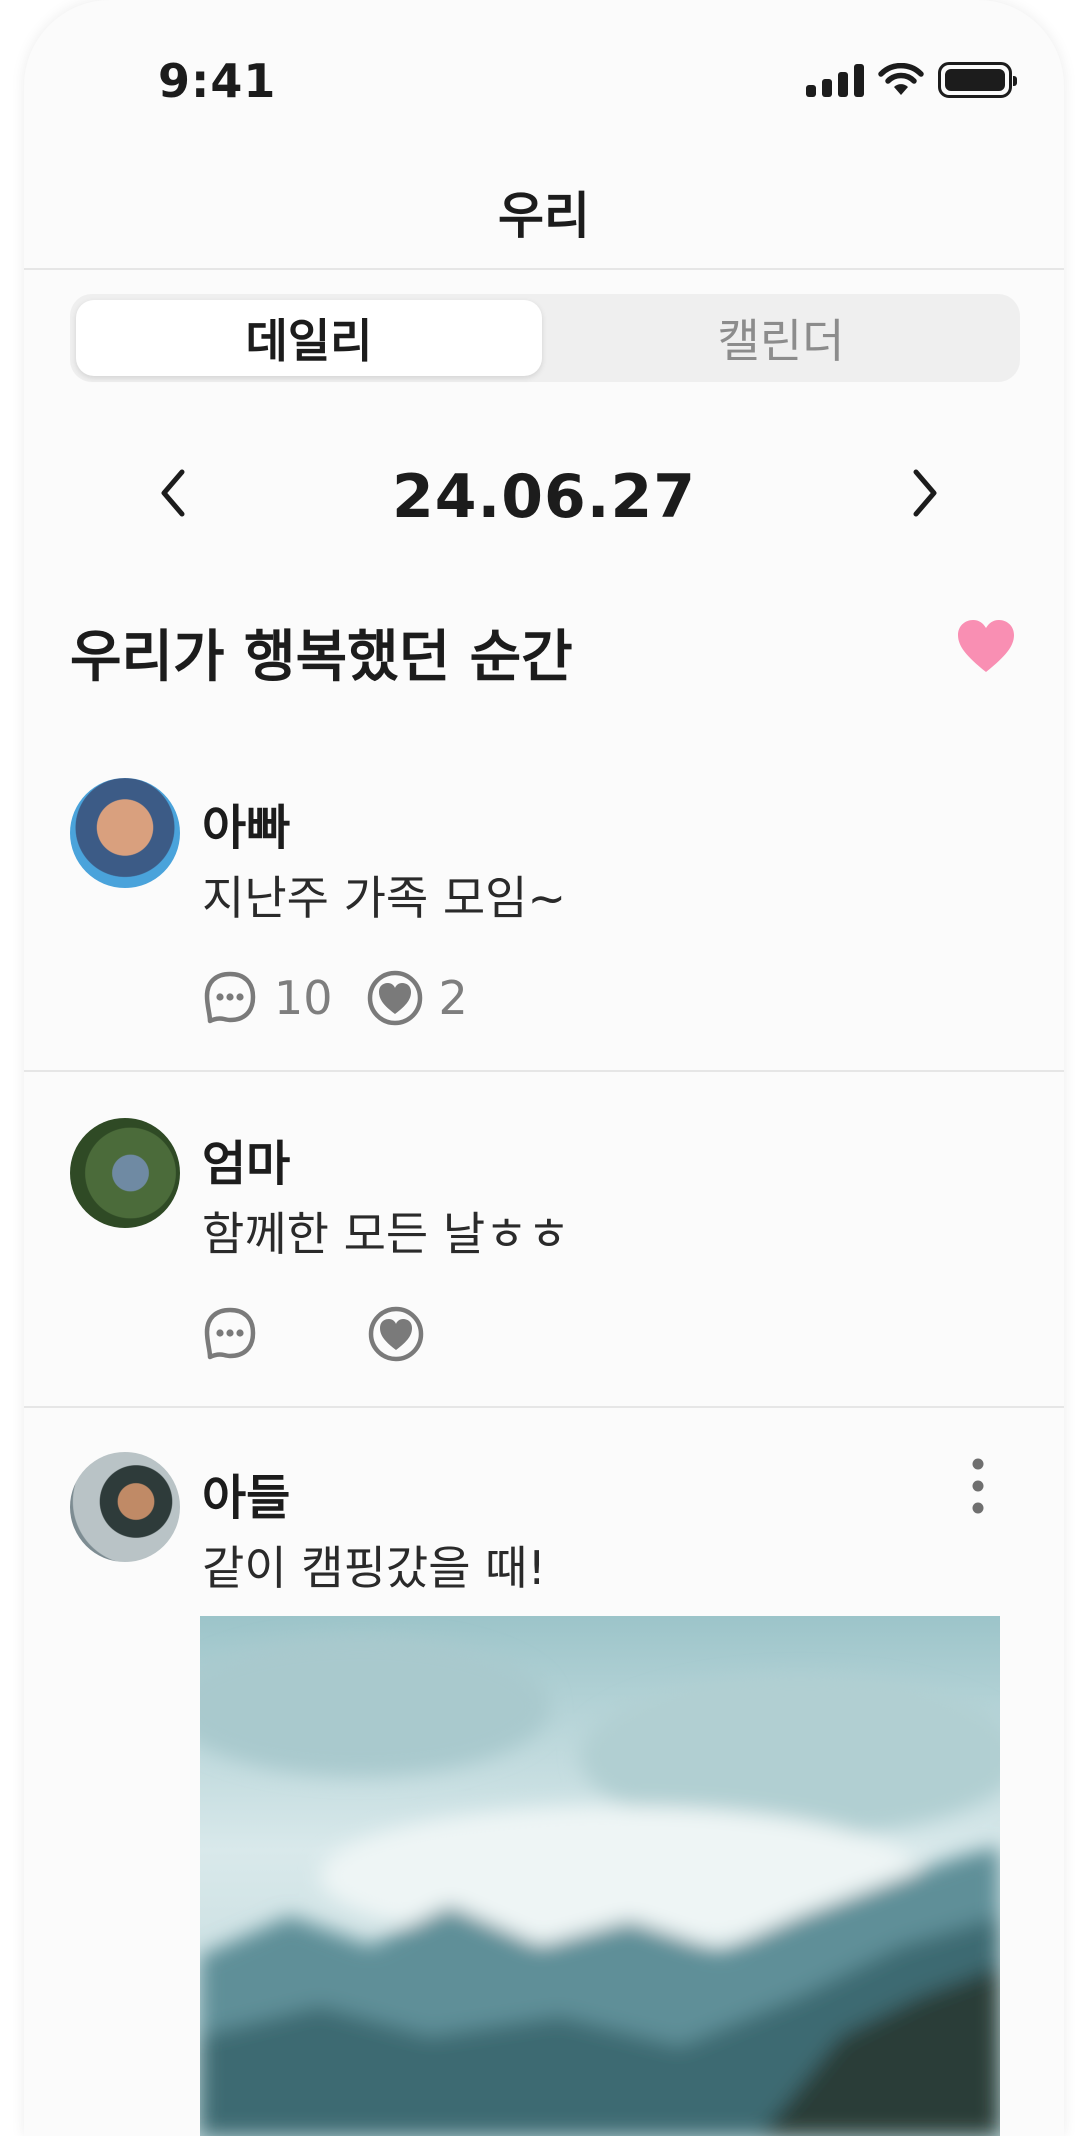 The height and width of the screenshot is (2136, 1088). What do you see at coordinates (374, 1568) in the screenshot?
I see `post-text: 같이 캠핑갔을 때!` at bounding box center [374, 1568].